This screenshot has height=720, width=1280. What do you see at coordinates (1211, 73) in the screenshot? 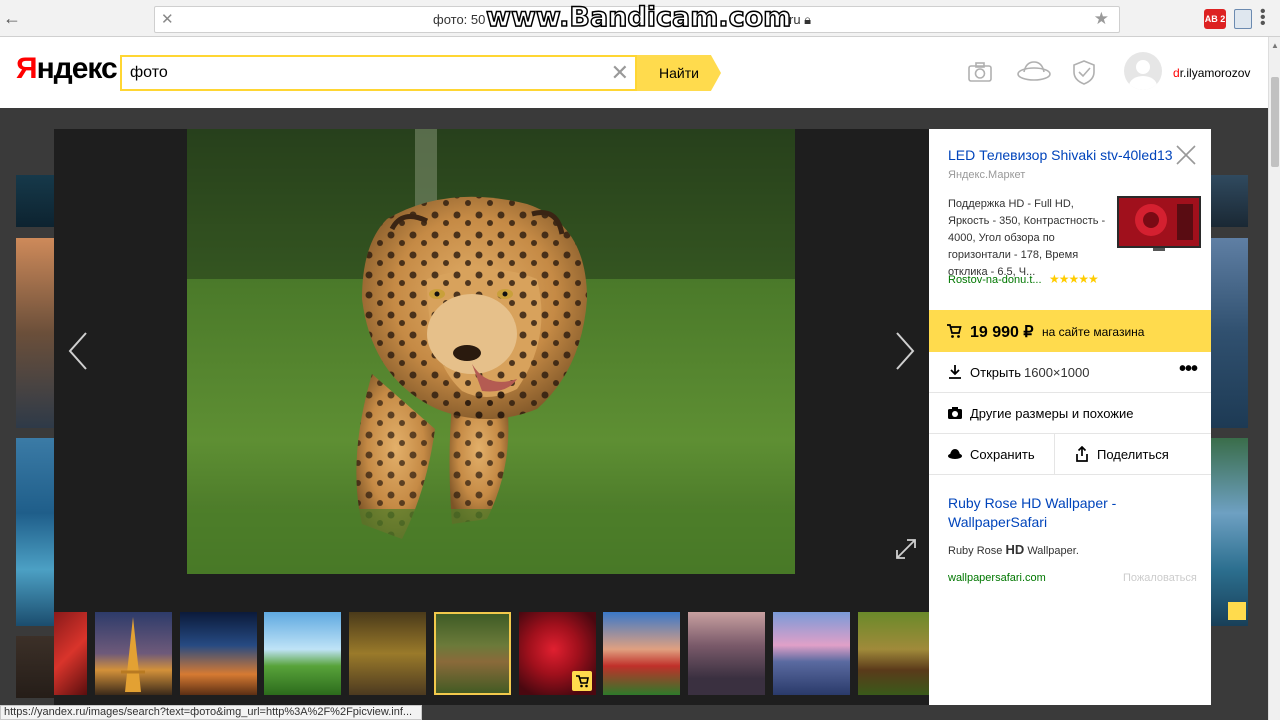
I see `username: dr.ilyamorozov` at bounding box center [1211, 73].